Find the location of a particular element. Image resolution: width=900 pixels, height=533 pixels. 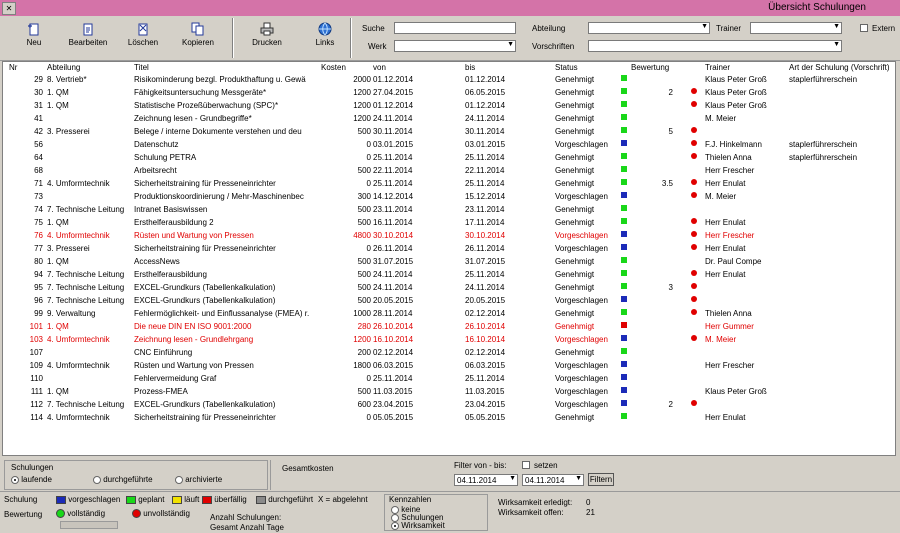

setzen-checkbox is located at coordinates (526, 465).